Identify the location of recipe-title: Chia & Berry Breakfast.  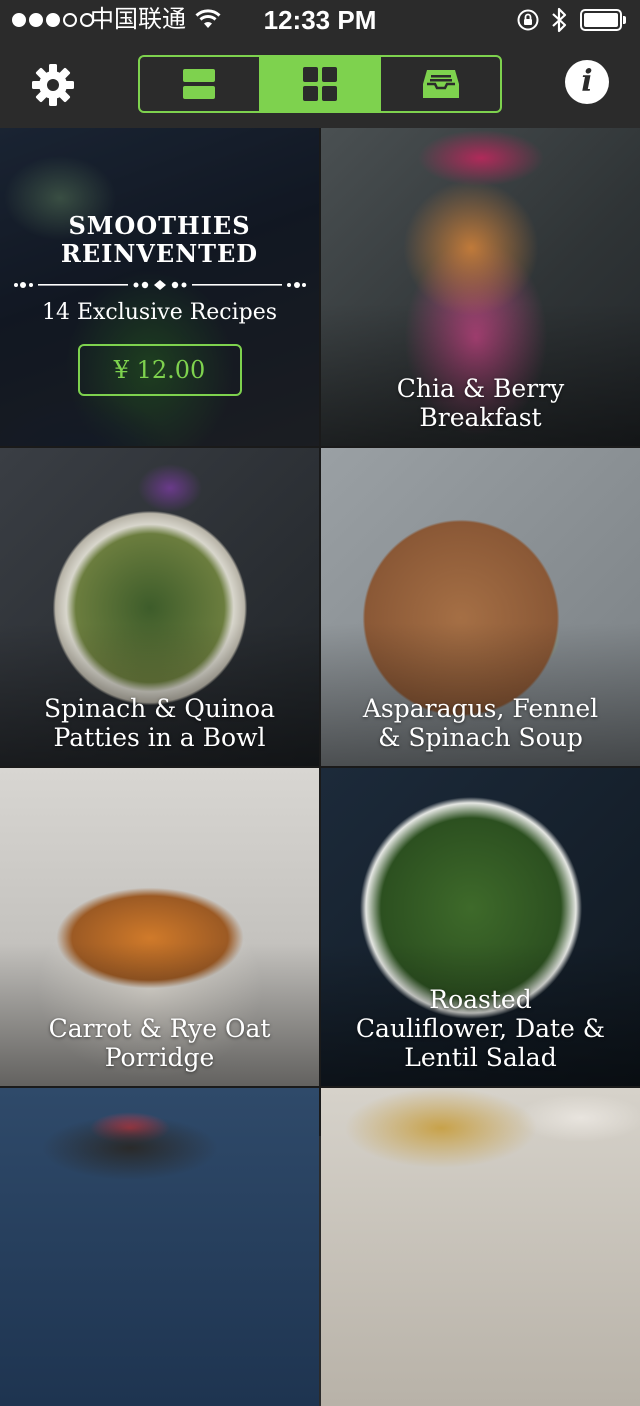
(480, 403).